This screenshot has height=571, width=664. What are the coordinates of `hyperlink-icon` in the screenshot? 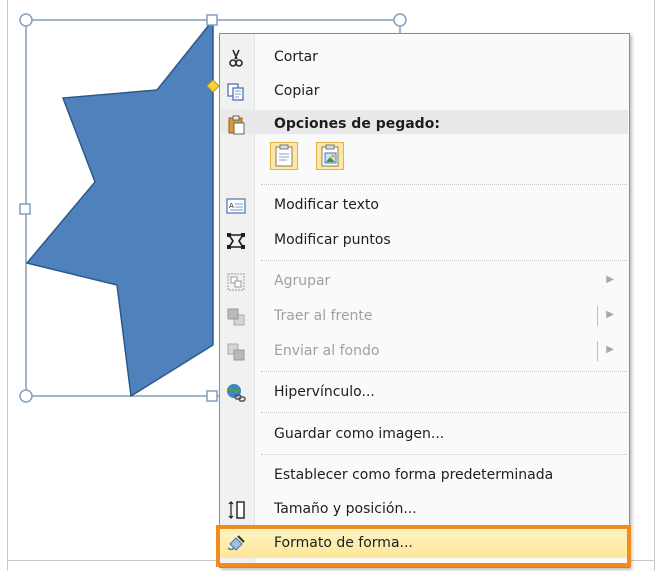 It's located at (236, 393).